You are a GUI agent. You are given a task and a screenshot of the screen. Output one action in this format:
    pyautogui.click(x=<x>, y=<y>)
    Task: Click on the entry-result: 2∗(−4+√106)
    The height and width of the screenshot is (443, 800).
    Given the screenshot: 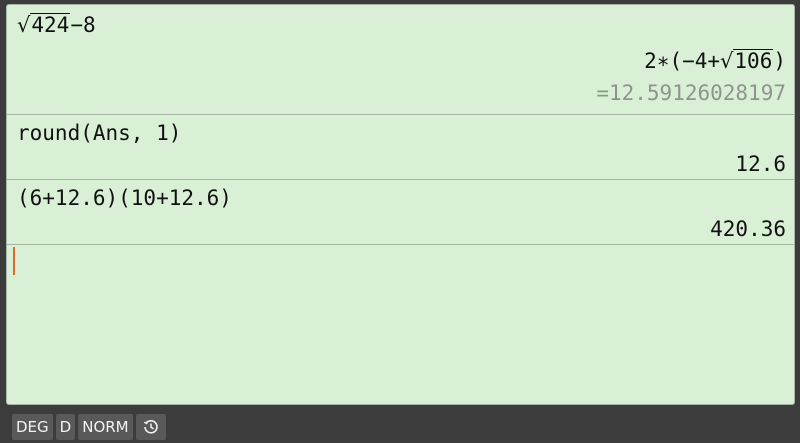 What is the action you would take?
    pyautogui.click(x=400, y=61)
    